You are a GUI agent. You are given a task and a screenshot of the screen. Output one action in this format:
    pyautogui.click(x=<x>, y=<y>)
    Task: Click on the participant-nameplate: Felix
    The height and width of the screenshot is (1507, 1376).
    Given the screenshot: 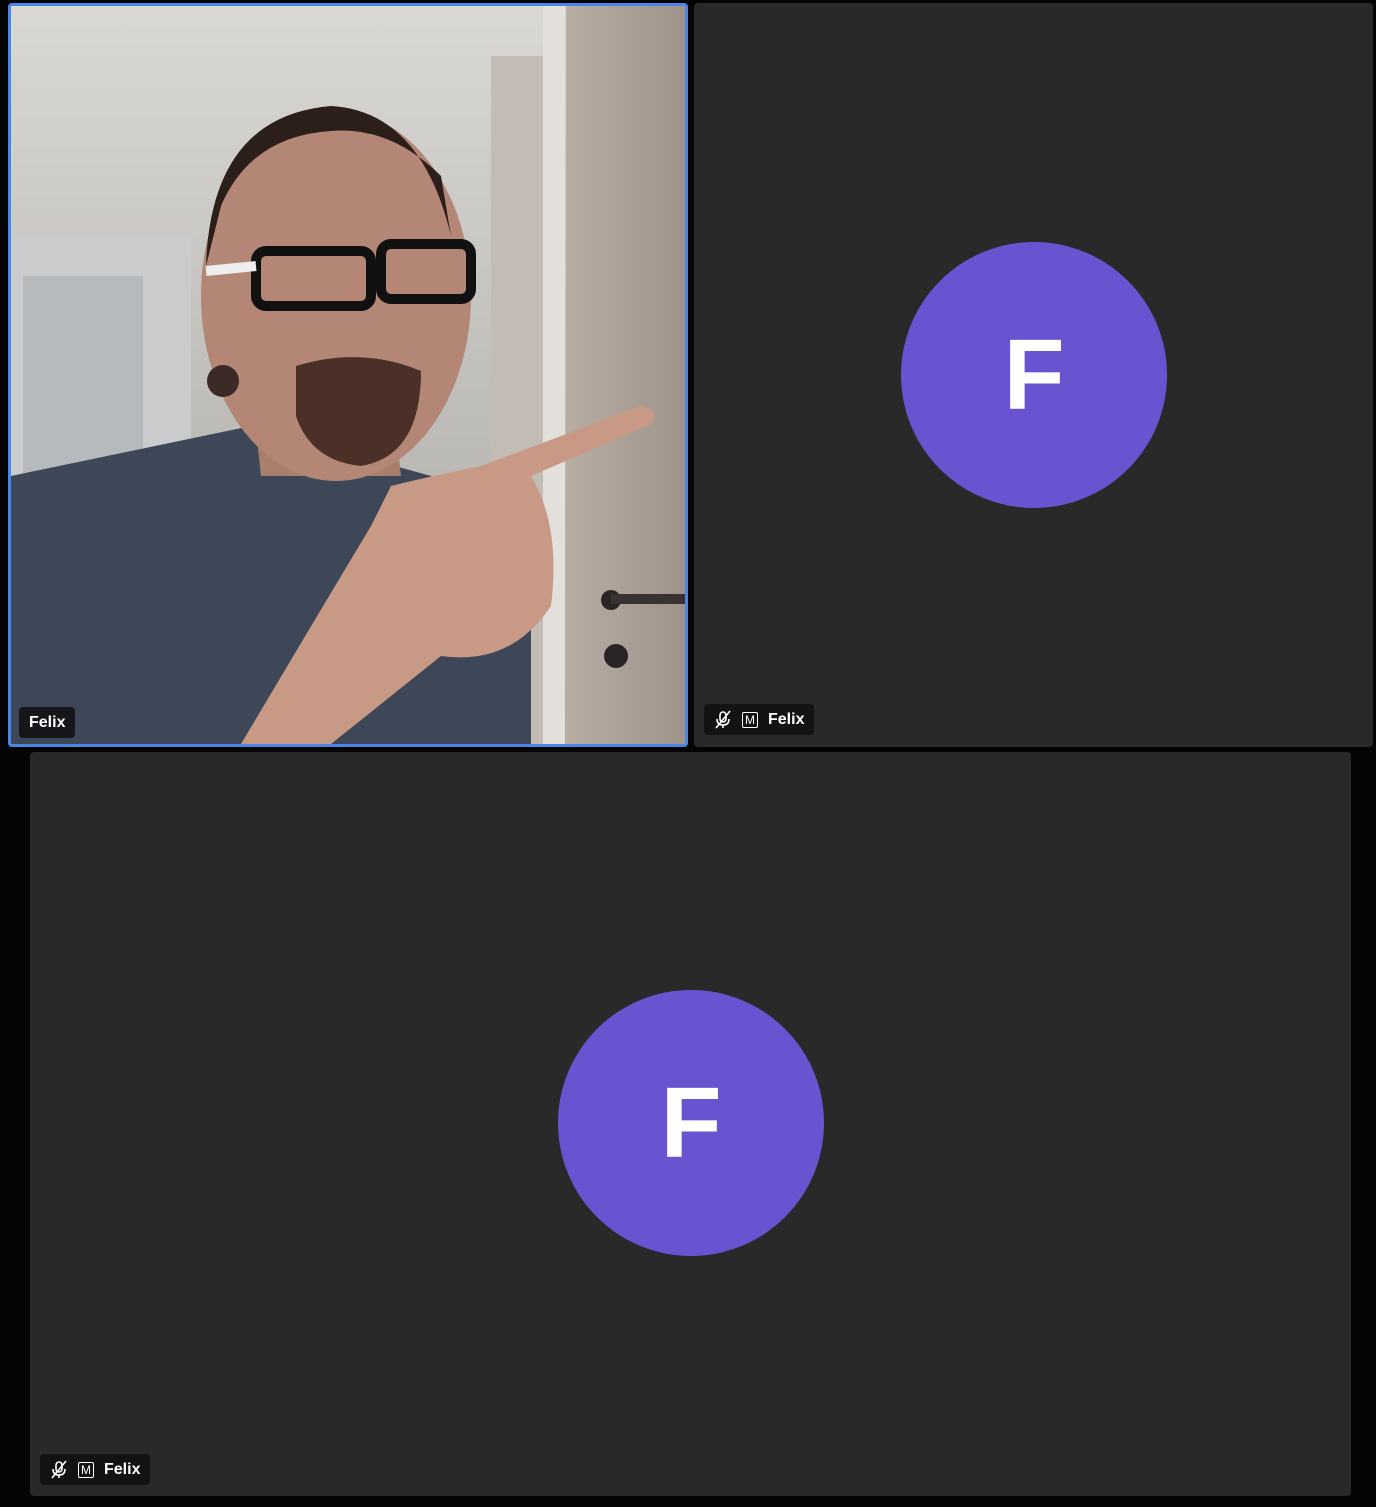 What is the action you would take?
    pyautogui.click(x=47, y=722)
    